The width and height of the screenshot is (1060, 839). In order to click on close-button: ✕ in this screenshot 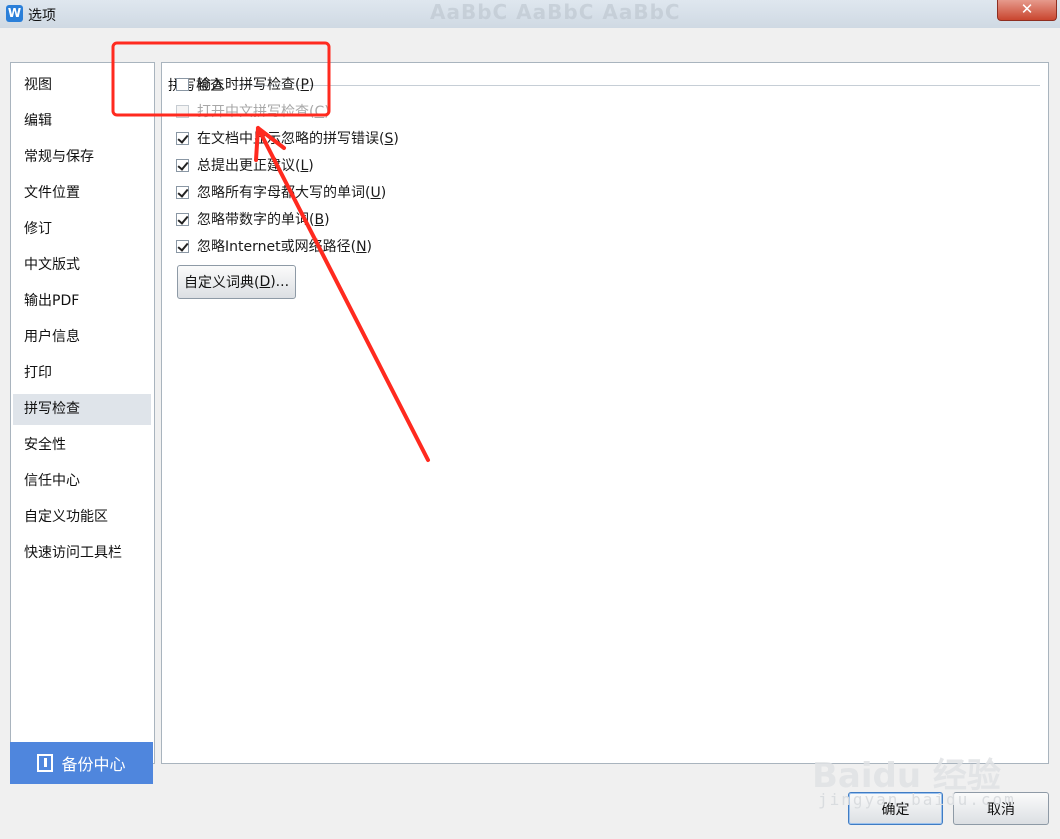, I will do `click(1027, 10)`.